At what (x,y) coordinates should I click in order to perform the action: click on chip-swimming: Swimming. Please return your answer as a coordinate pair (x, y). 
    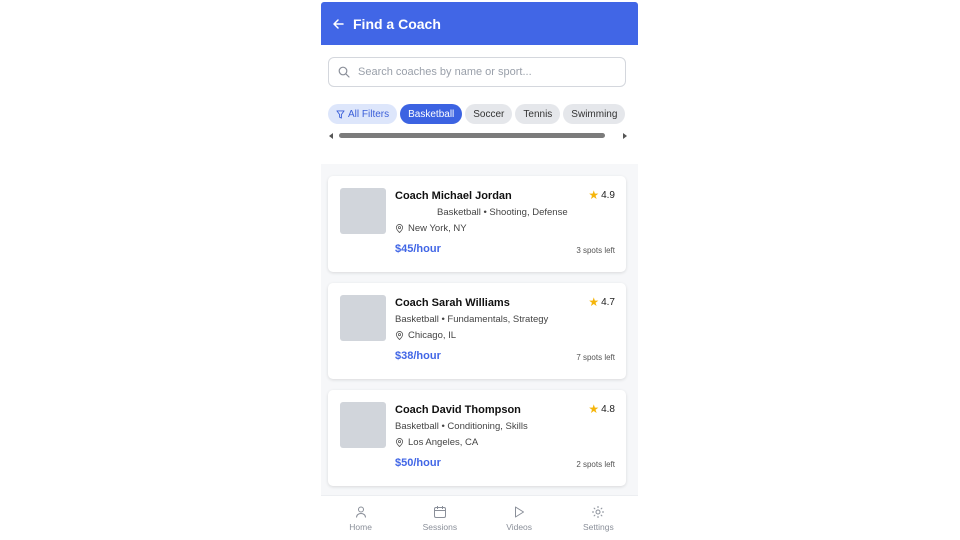
    Looking at the image, I should click on (594, 114).